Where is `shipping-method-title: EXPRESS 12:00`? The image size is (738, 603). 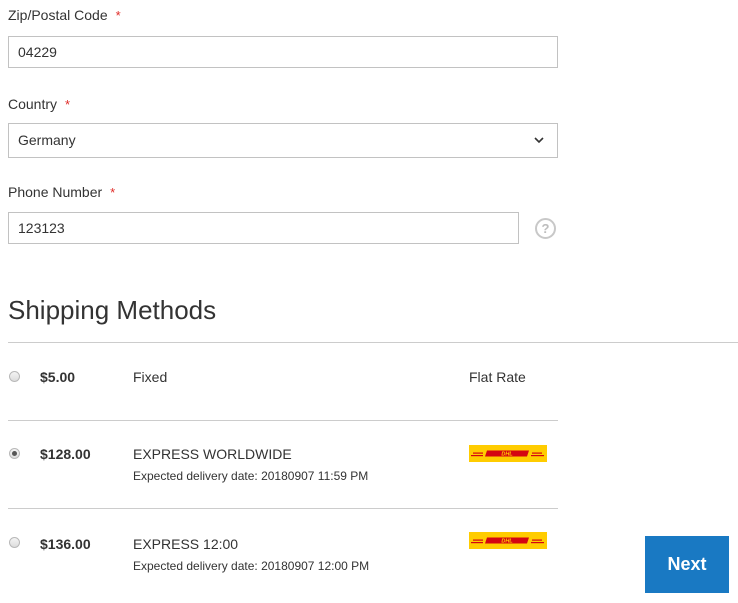 shipping-method-title: EXPRESS 12:00 is located at coordinates (186, 544).